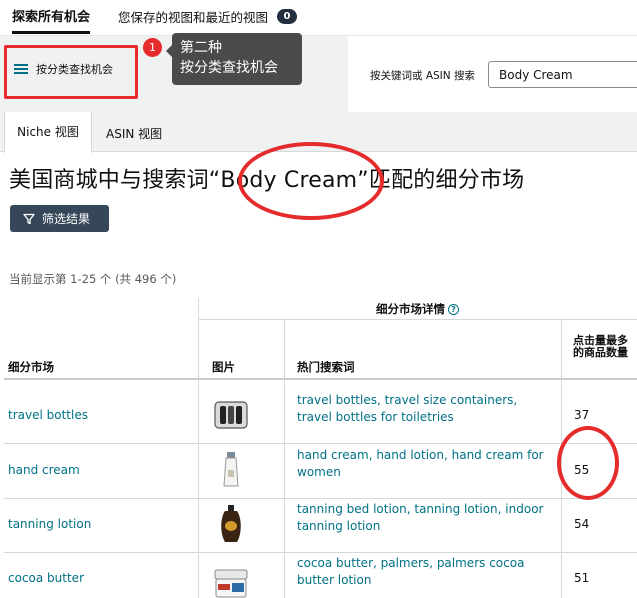  Describe the element at coordinates (588, 463) in the screenshot. I see `annotation-circle-count` at that location.